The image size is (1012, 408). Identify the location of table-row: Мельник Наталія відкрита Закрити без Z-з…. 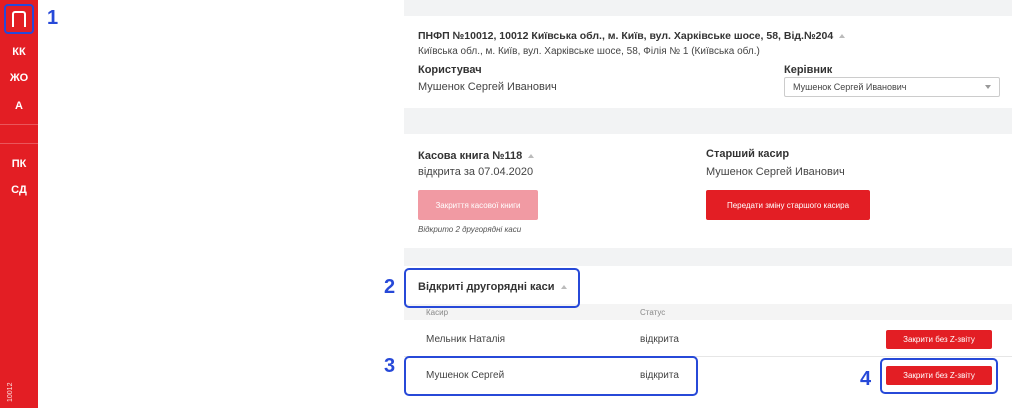
(708, 339).